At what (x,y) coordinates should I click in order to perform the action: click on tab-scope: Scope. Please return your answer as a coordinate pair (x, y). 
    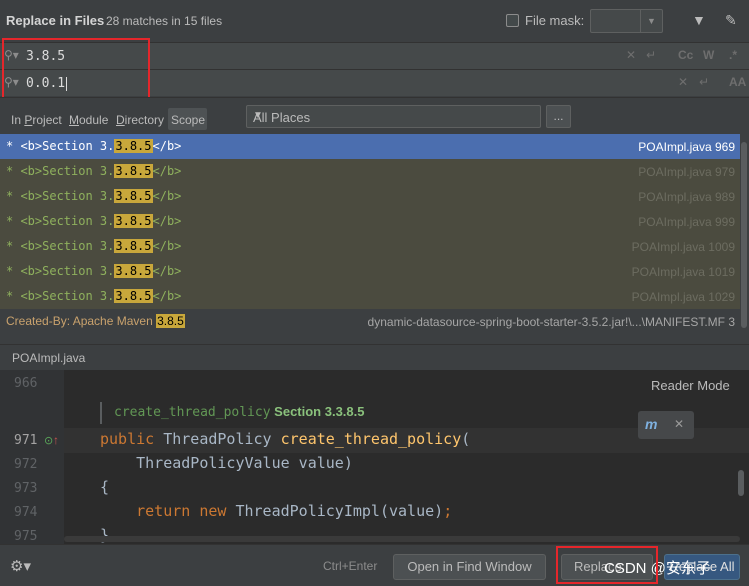
    Looking at the image, I should click on (187, 119).